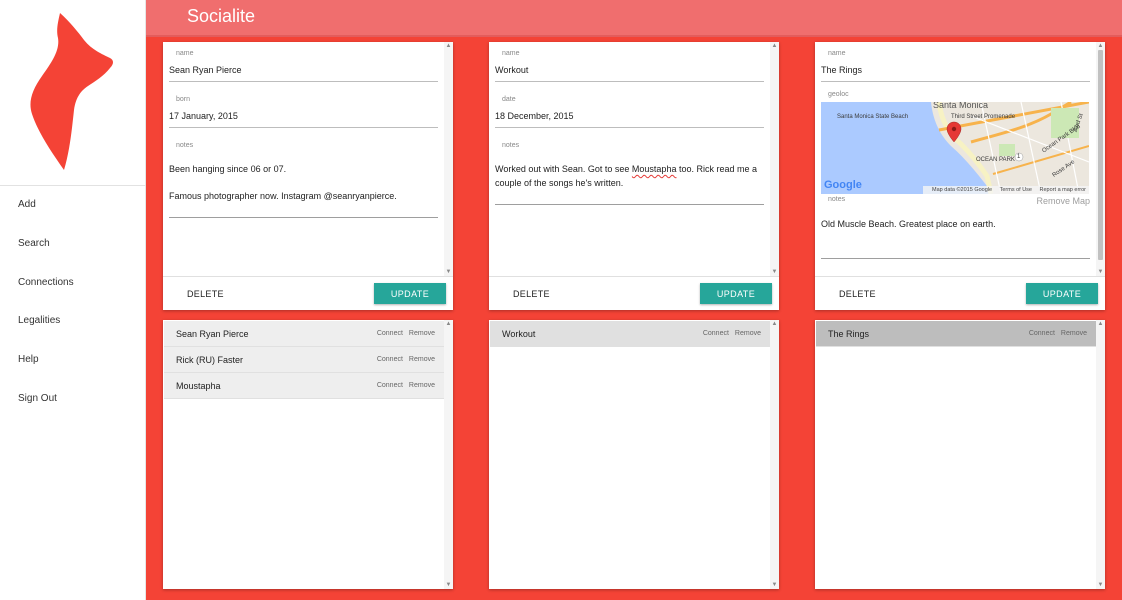  I want to click on geoloc-label: geoloc, so click(838, 94).